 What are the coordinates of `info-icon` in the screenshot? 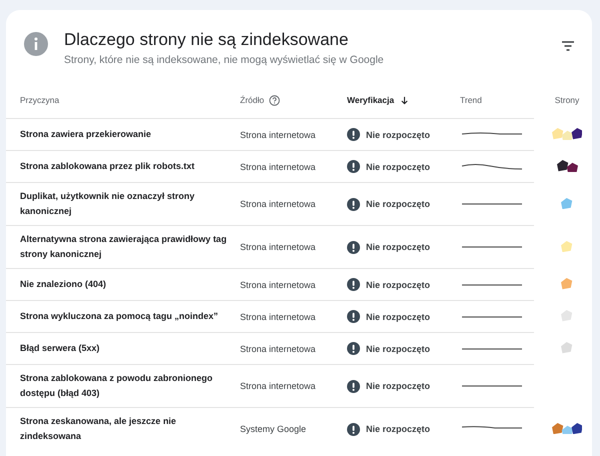 It's located at (36, 44).